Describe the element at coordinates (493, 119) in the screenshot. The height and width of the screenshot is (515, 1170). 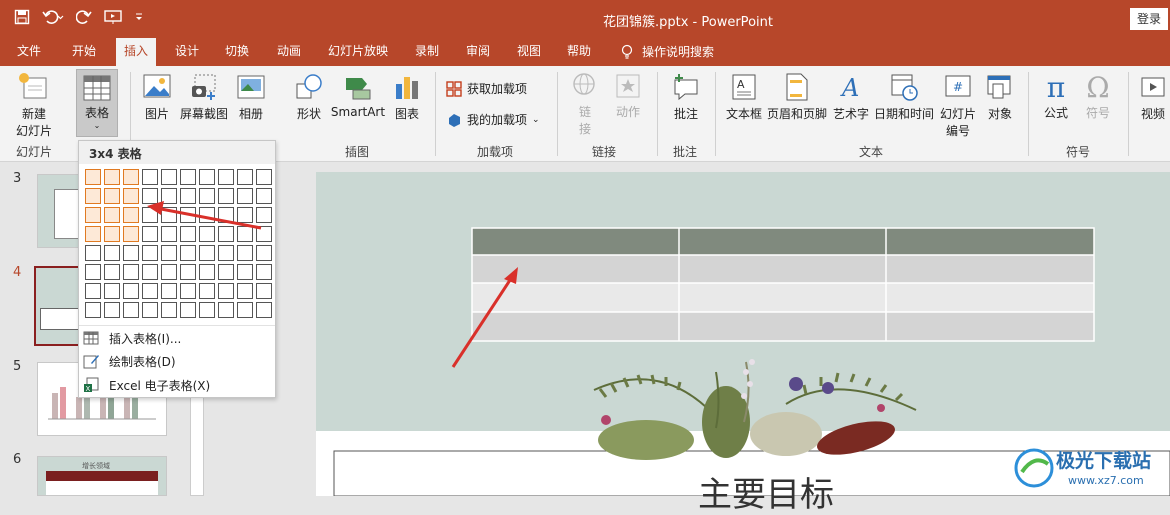
I see `my-addins-button: 我的加载项 ⌄` at that location.